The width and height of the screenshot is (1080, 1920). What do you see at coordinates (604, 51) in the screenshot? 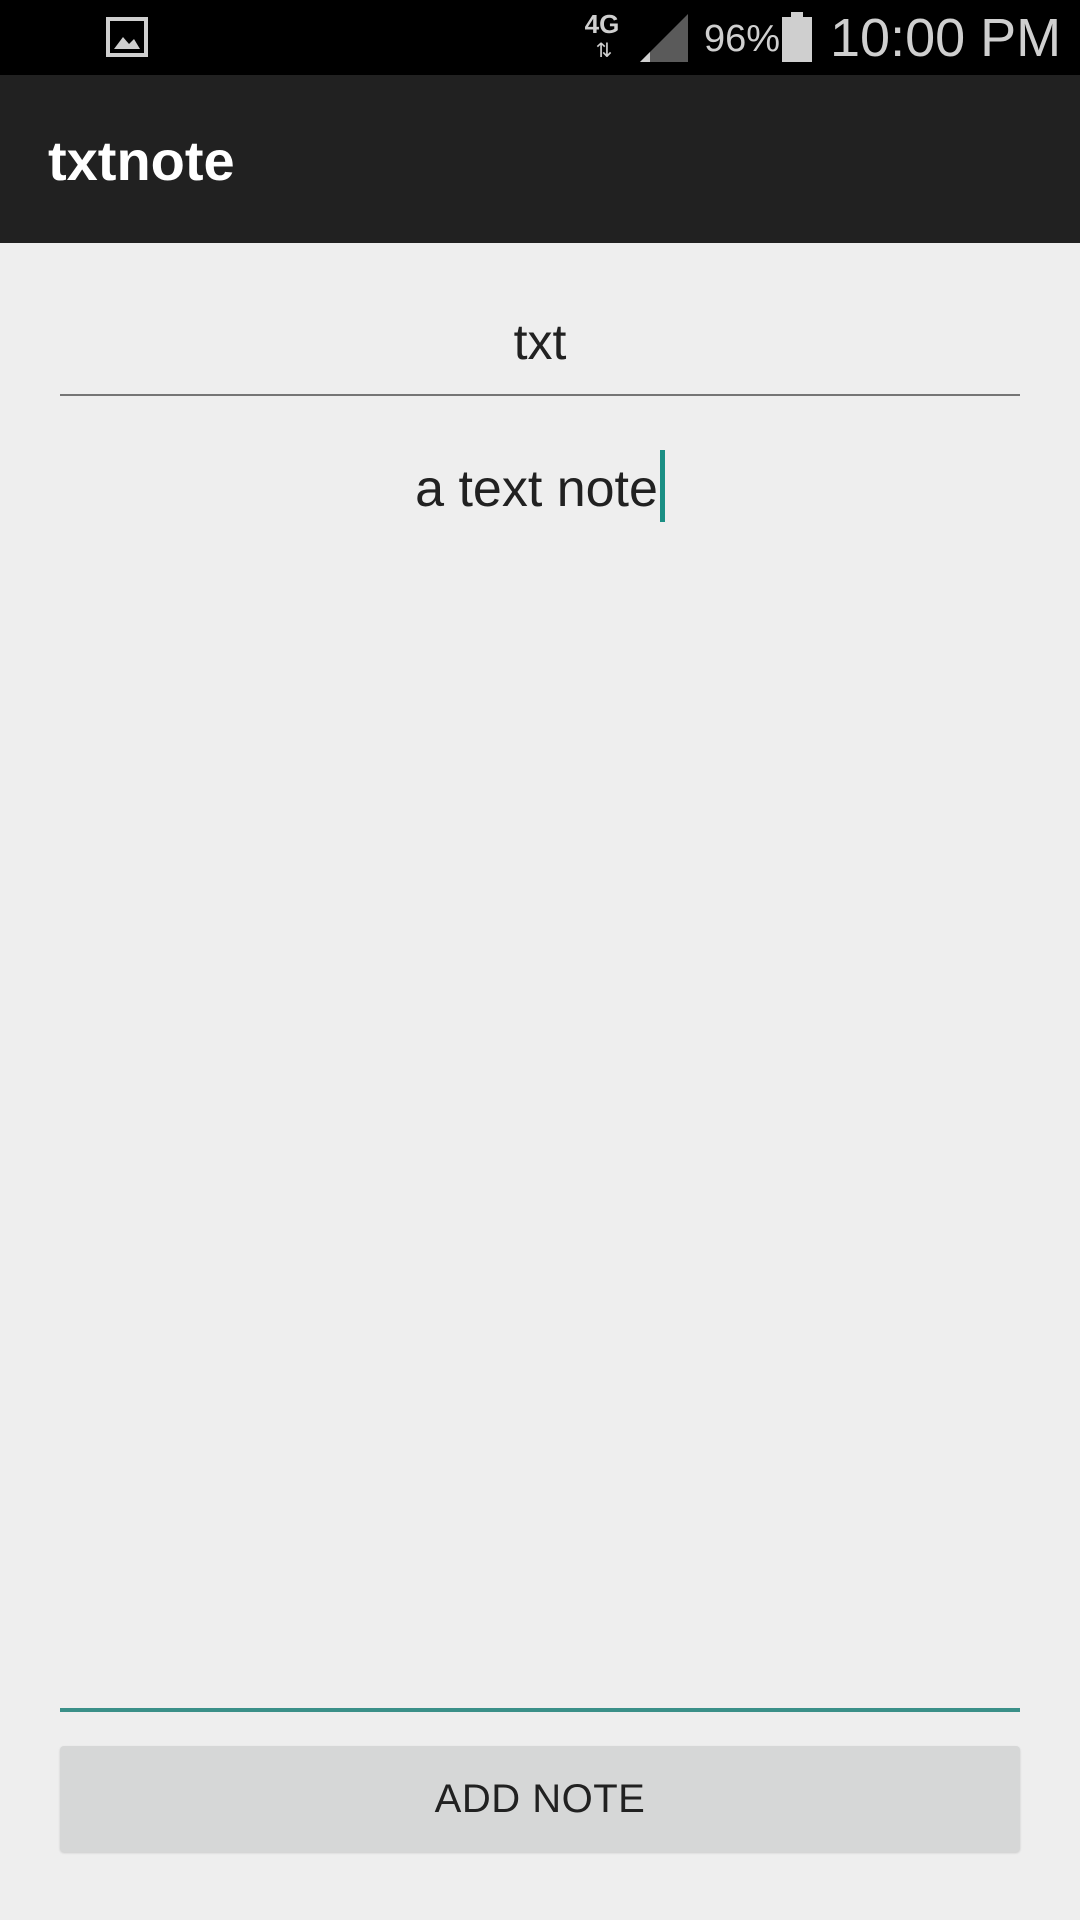
I see `data-activity-icon: ⇅` at bounding box center [604, 51].